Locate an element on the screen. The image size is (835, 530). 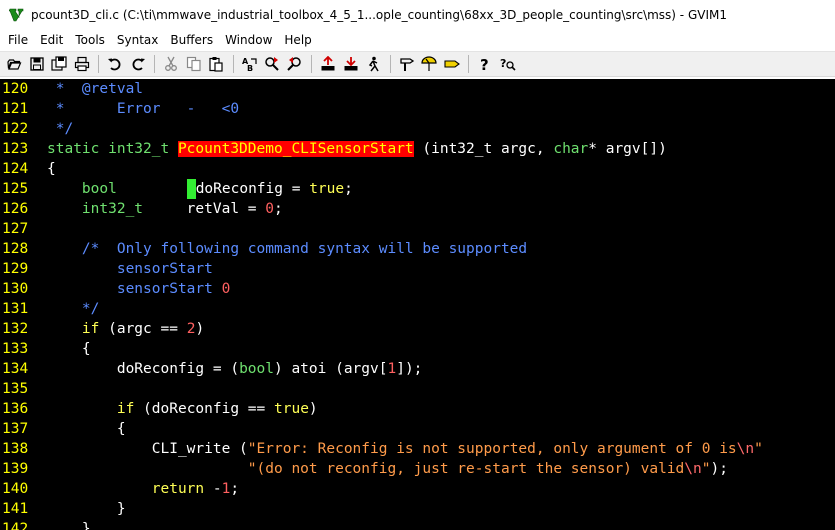
find-help-icon: ? is located at coordinates (508, 64).